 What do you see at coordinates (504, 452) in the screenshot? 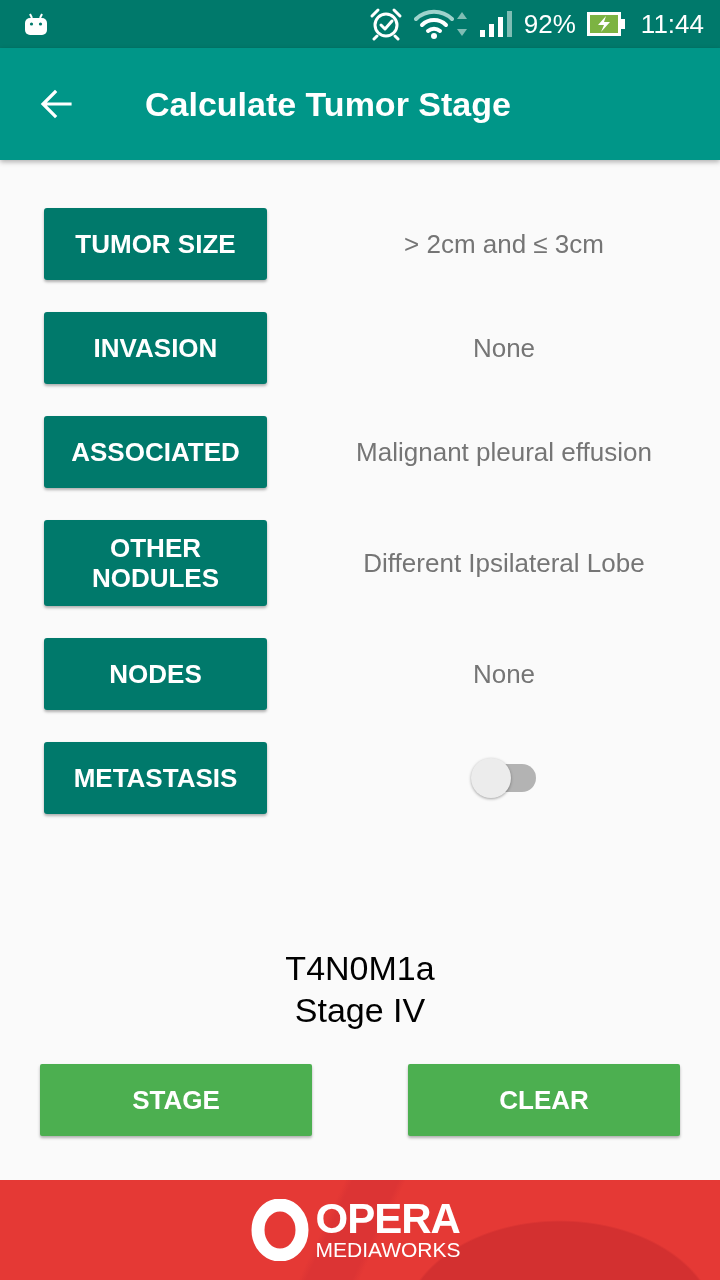
I see `criterion-value: Malignant pleural effusion` at bounding box center [504, 452].